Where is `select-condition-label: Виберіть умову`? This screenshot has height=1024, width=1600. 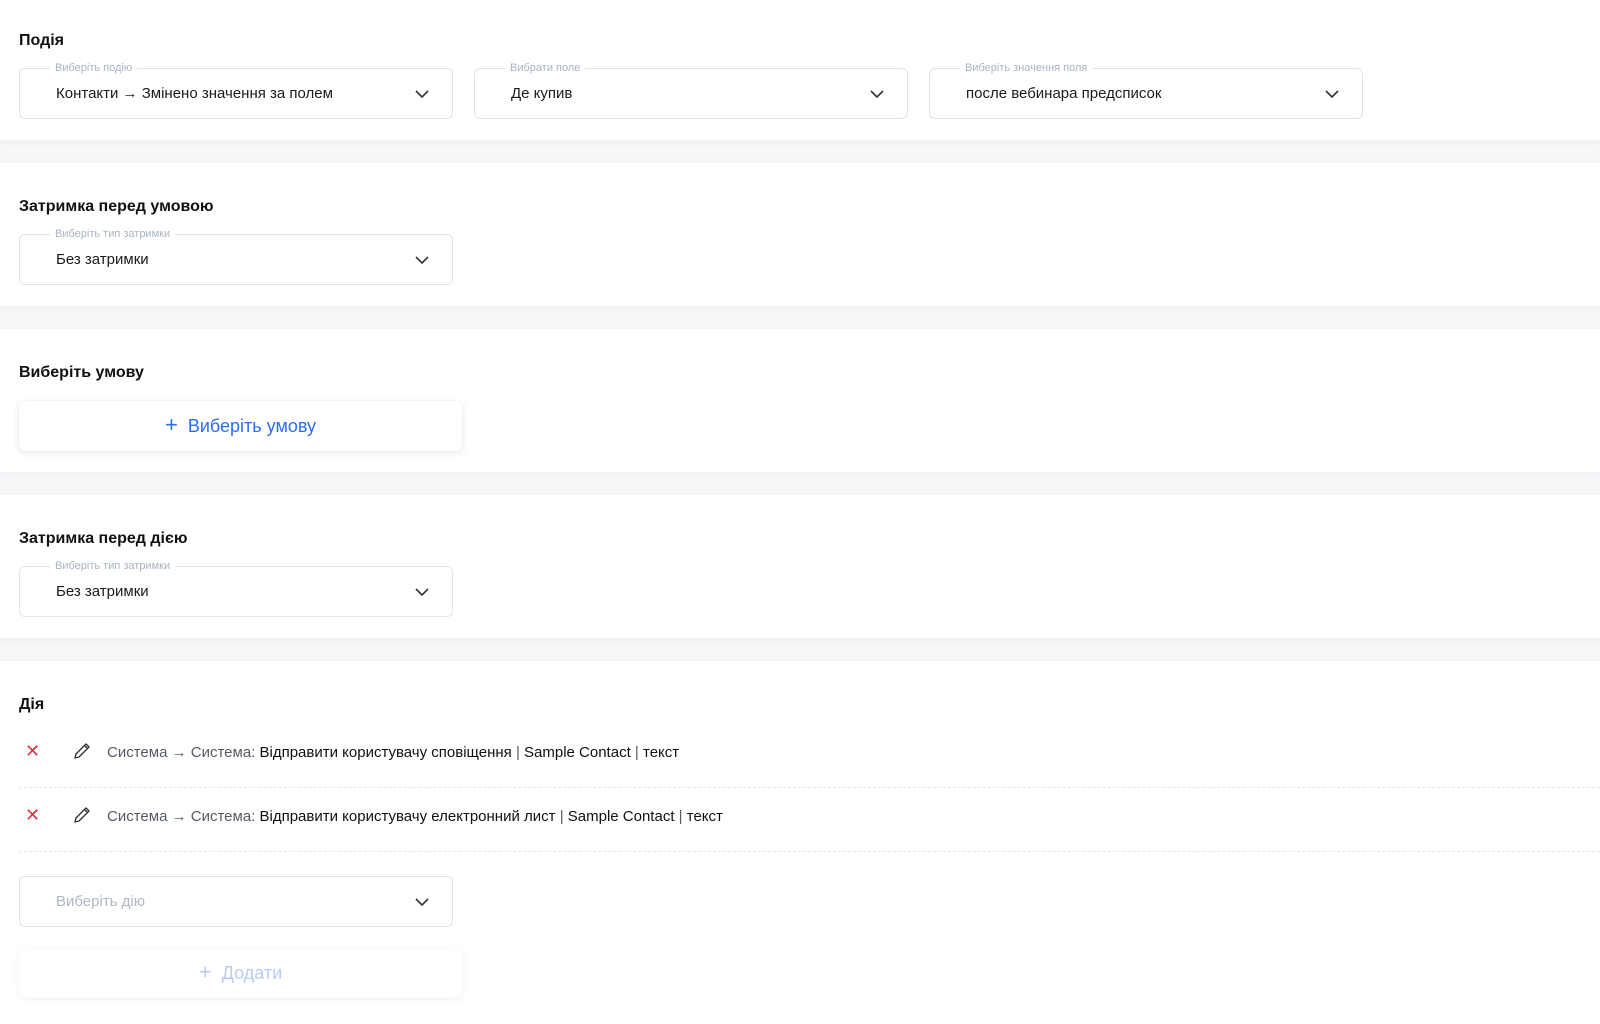 select-condition-label: Виберіть умову is located at coordinates (252, 425).